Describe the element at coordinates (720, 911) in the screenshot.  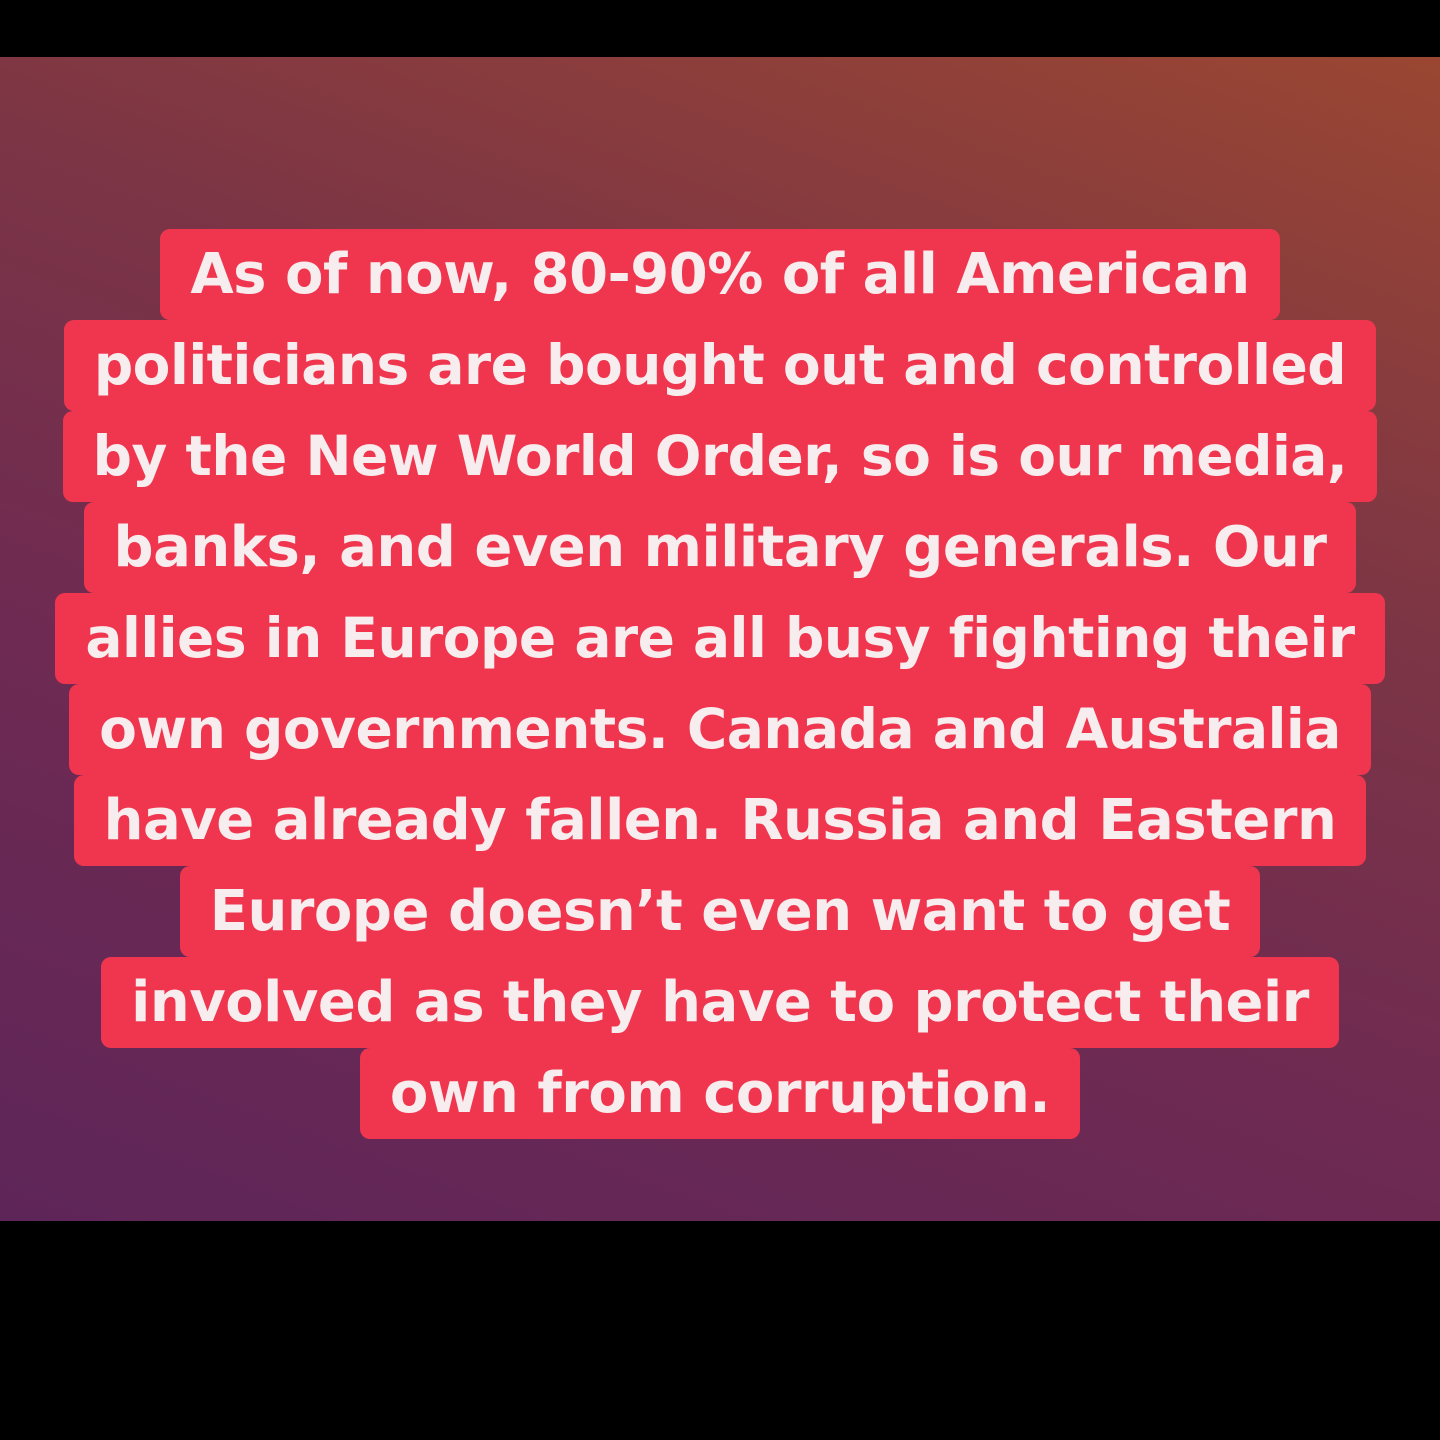
I see `story-text-line: Europe doesn’t even want to get` at that location.